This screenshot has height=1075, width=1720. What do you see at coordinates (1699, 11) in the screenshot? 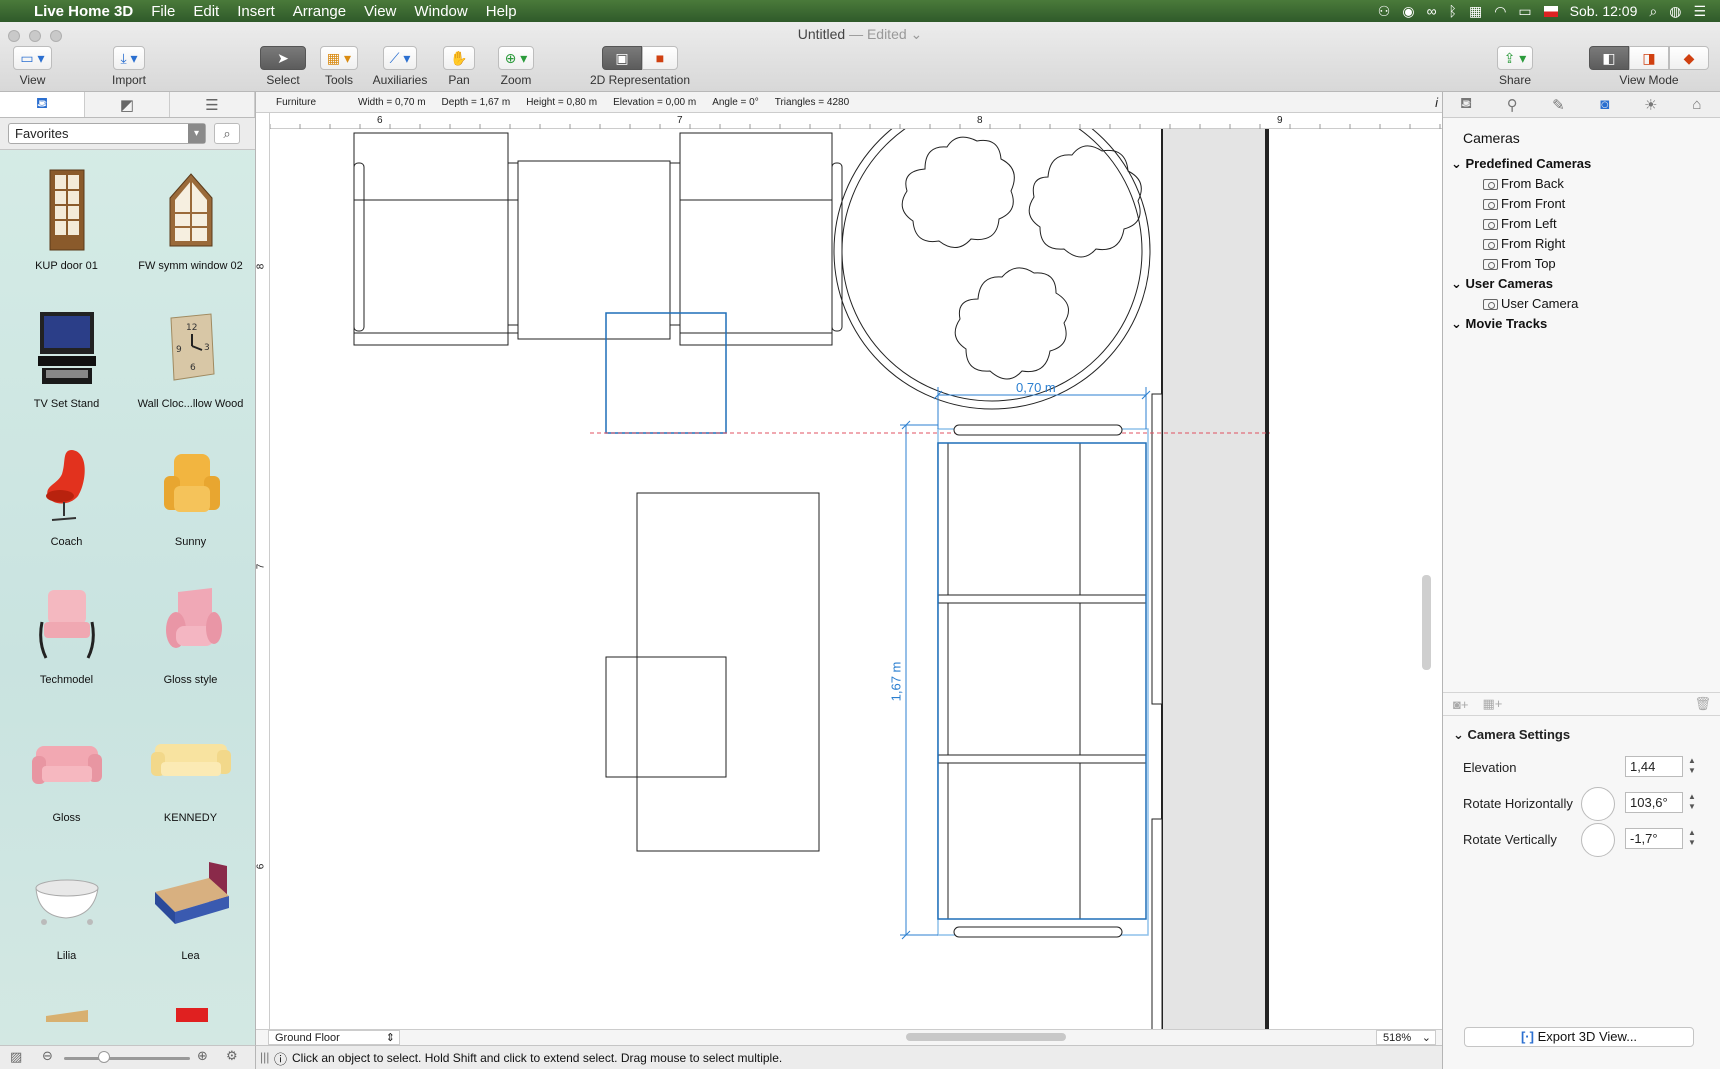
I see `notification-icon: ☰` at bounding box center [1699, 11].